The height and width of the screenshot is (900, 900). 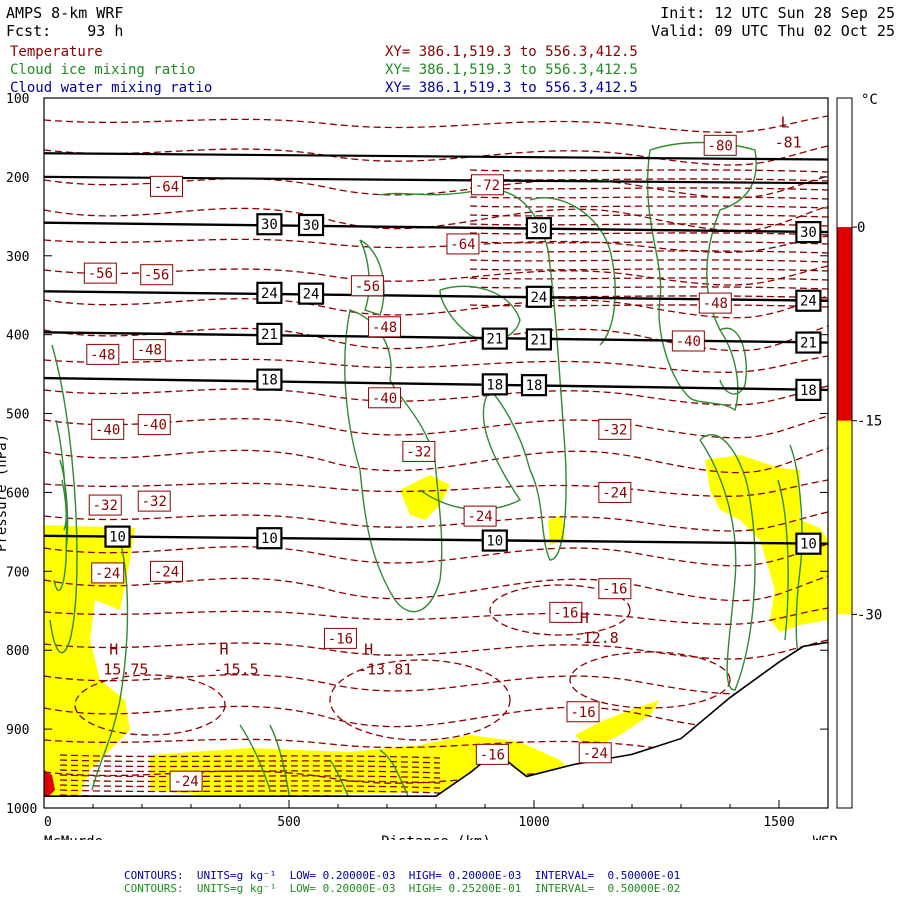 I want to click on temperature-label: -80, so click(x=720, y=145).